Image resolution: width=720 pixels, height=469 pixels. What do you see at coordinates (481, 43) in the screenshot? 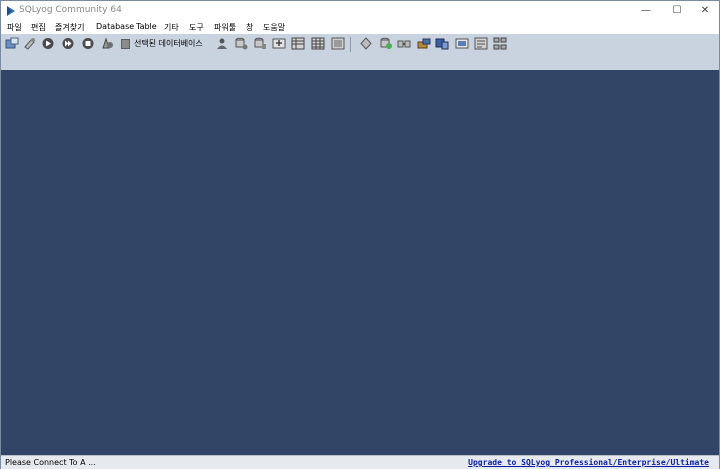
I see `history-icon` at bounding box center [481, 43].